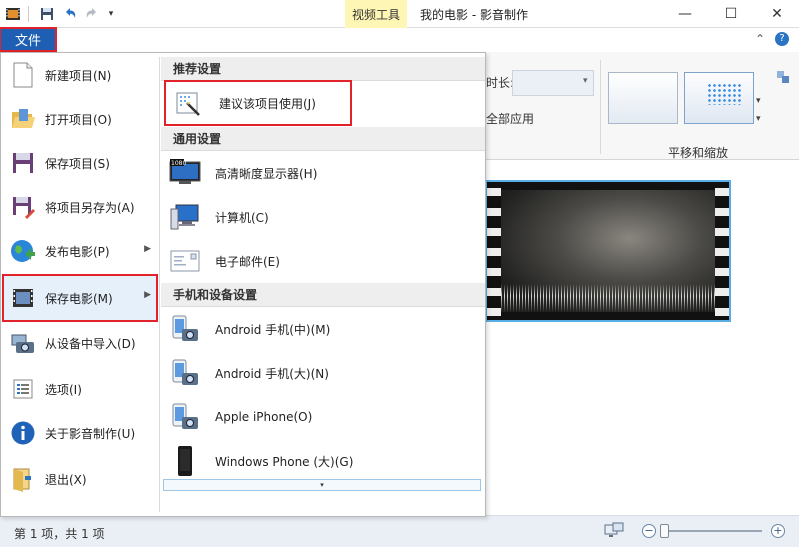 The image size is (799, 547). I want to click on camera-import-icon, so click(23, 343).